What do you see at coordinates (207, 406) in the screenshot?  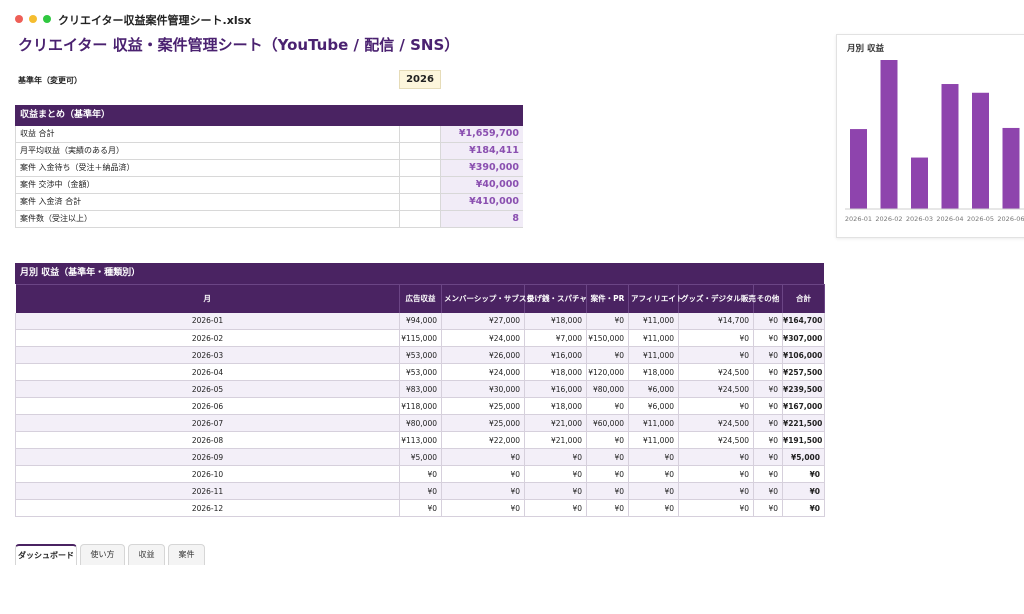 I see `month-cell: 2026-06` at bounding box center [207, 406].